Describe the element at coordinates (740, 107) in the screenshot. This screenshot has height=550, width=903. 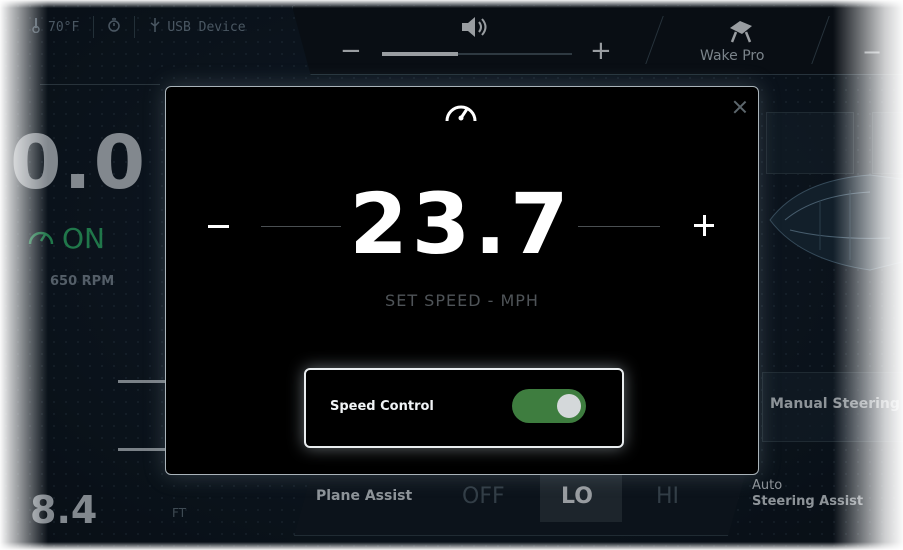
I see `close-icon` at that location.